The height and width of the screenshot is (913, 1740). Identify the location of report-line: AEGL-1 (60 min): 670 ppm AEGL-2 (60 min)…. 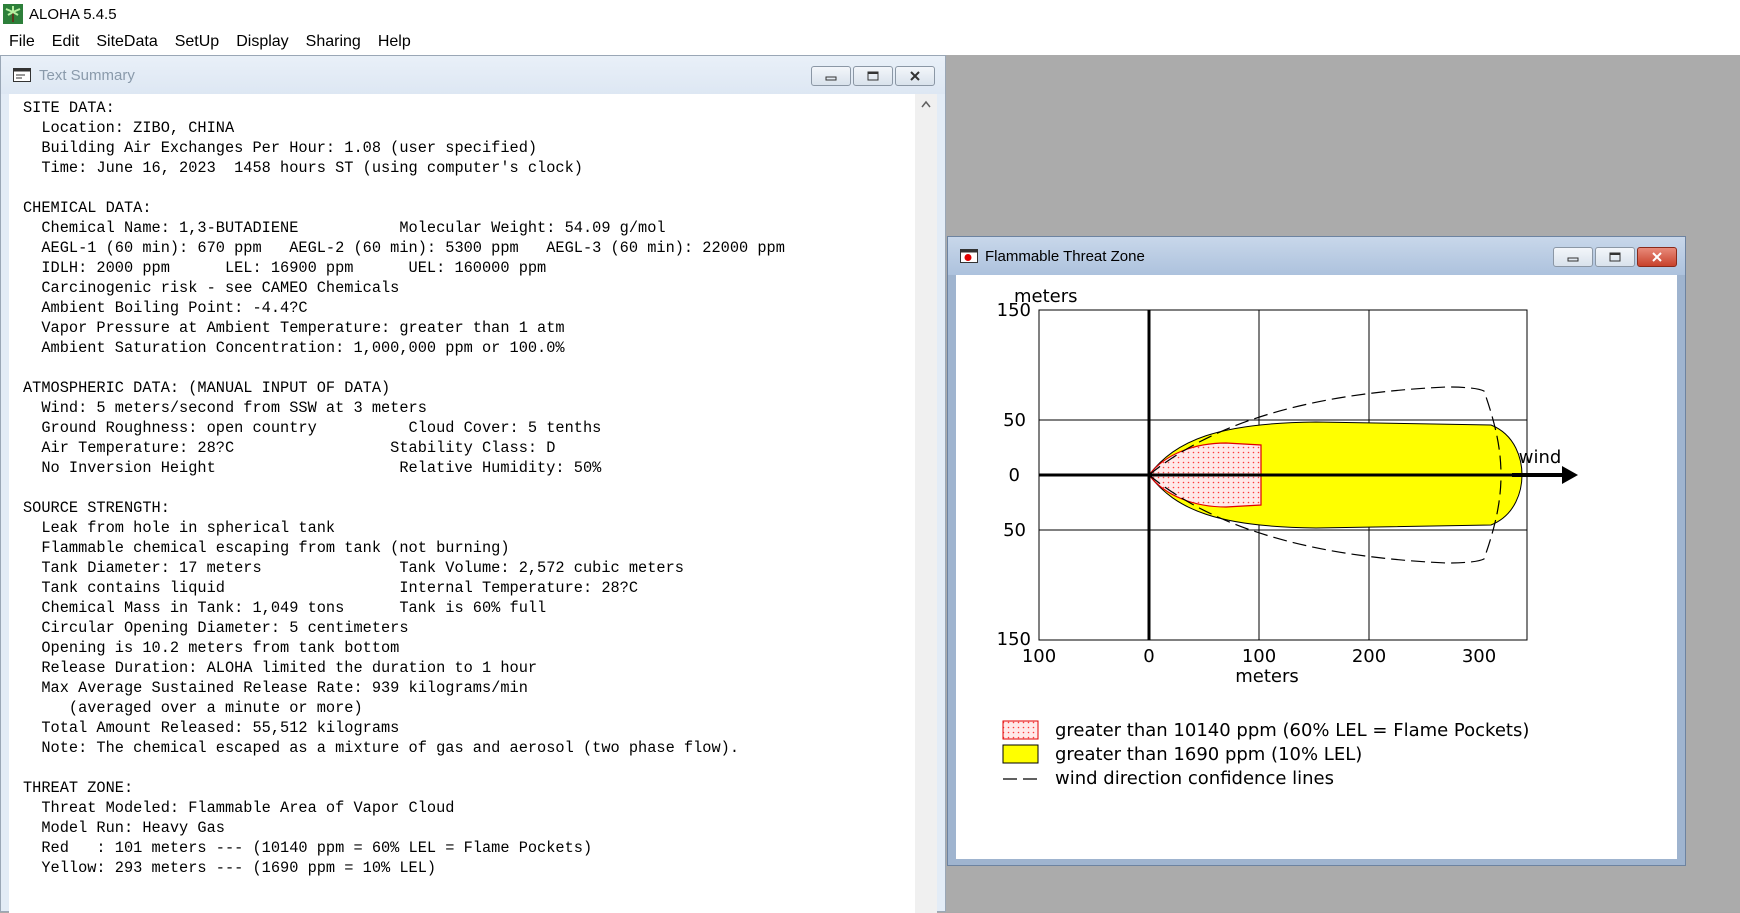
(404, 248).